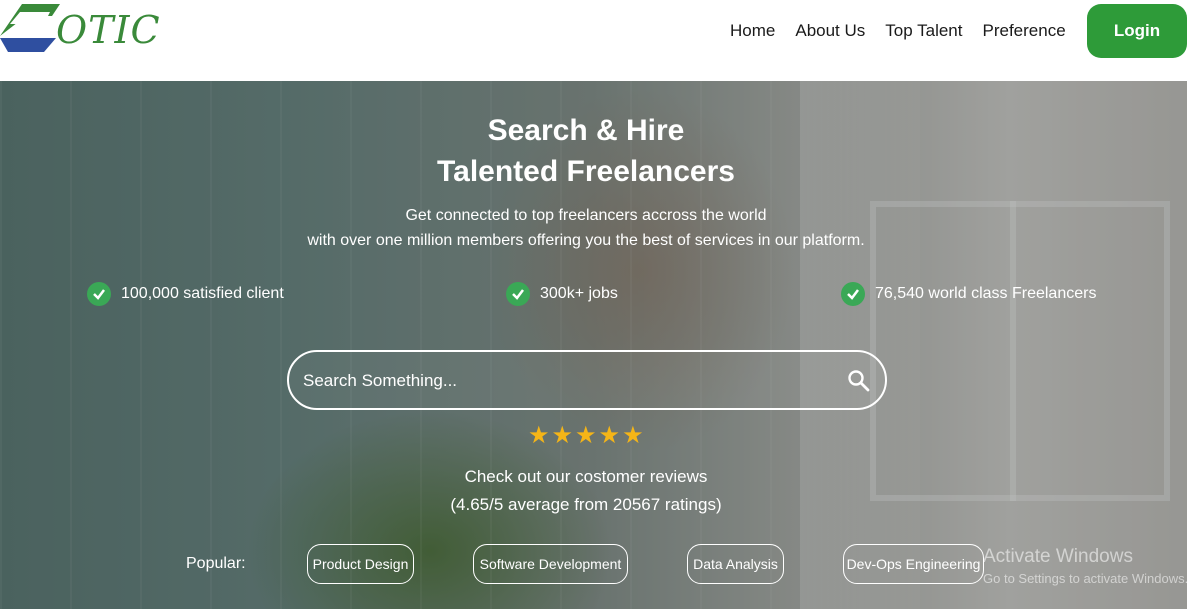 Image resolution: width=1195 pixels, height=609 pixels. What do you see at coordinates (986, 293) in the screenshot?
I see `stat-label: 76,540 world class Freelancers` at bounding box center [986, 293].